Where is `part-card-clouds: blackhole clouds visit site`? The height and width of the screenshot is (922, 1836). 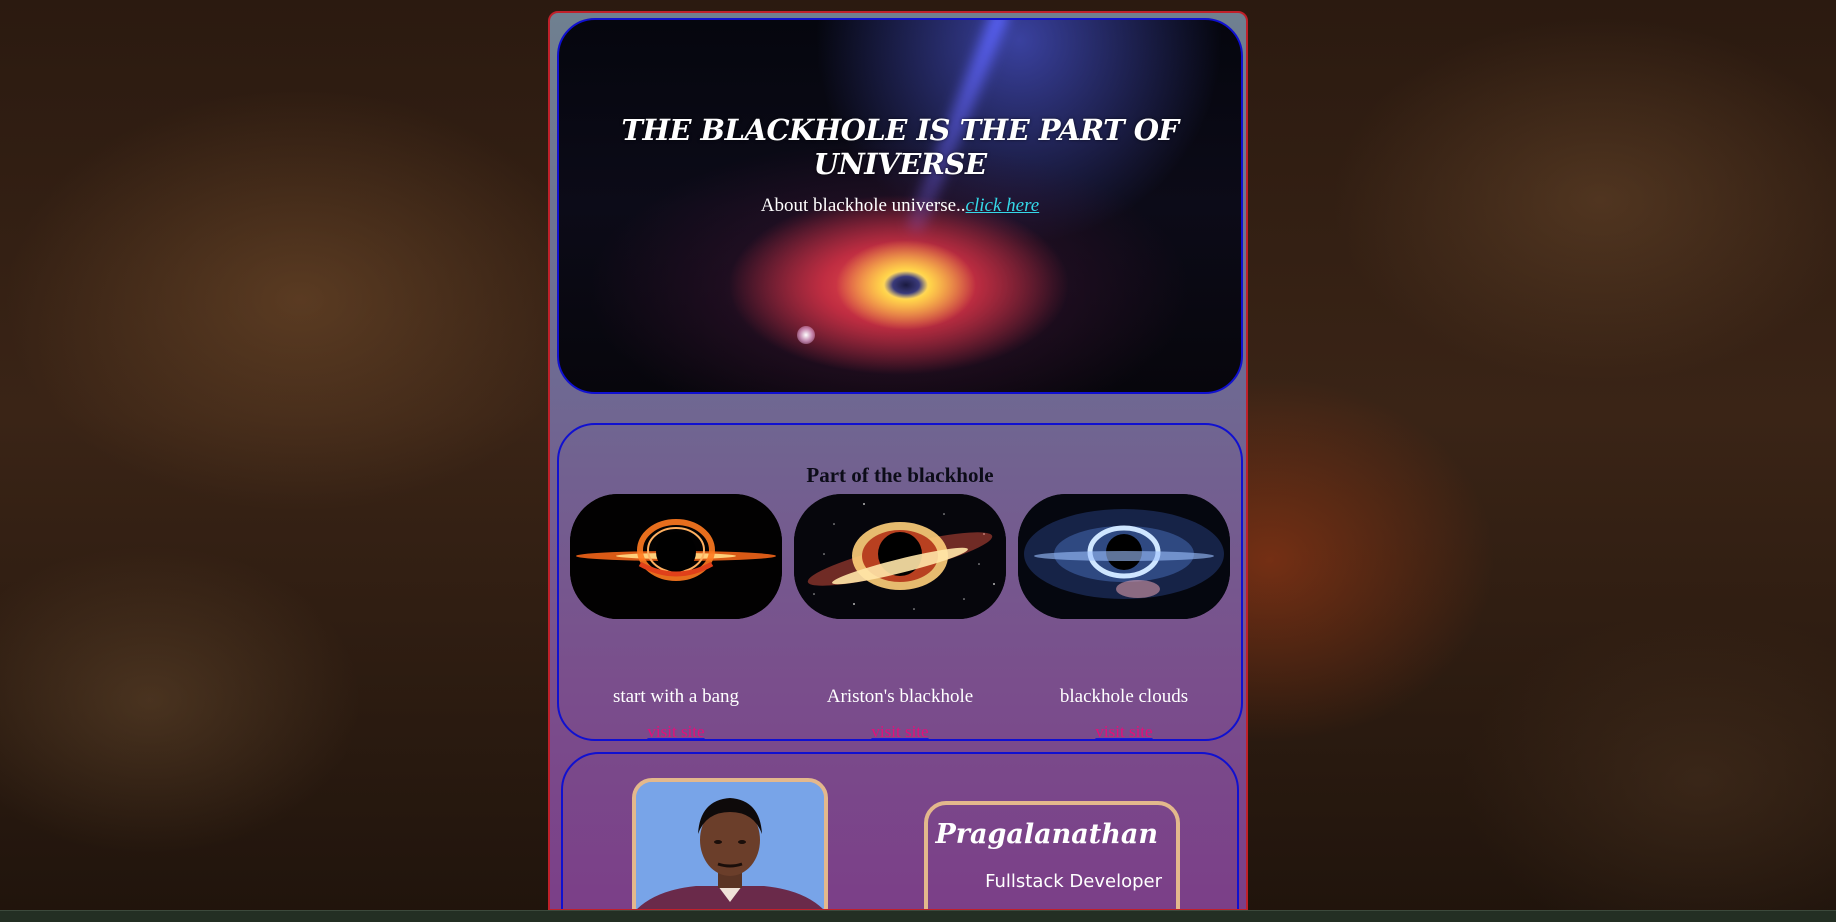 part-card-clouds: blackhole clouds visit site is located at coordinates (1124, 617).